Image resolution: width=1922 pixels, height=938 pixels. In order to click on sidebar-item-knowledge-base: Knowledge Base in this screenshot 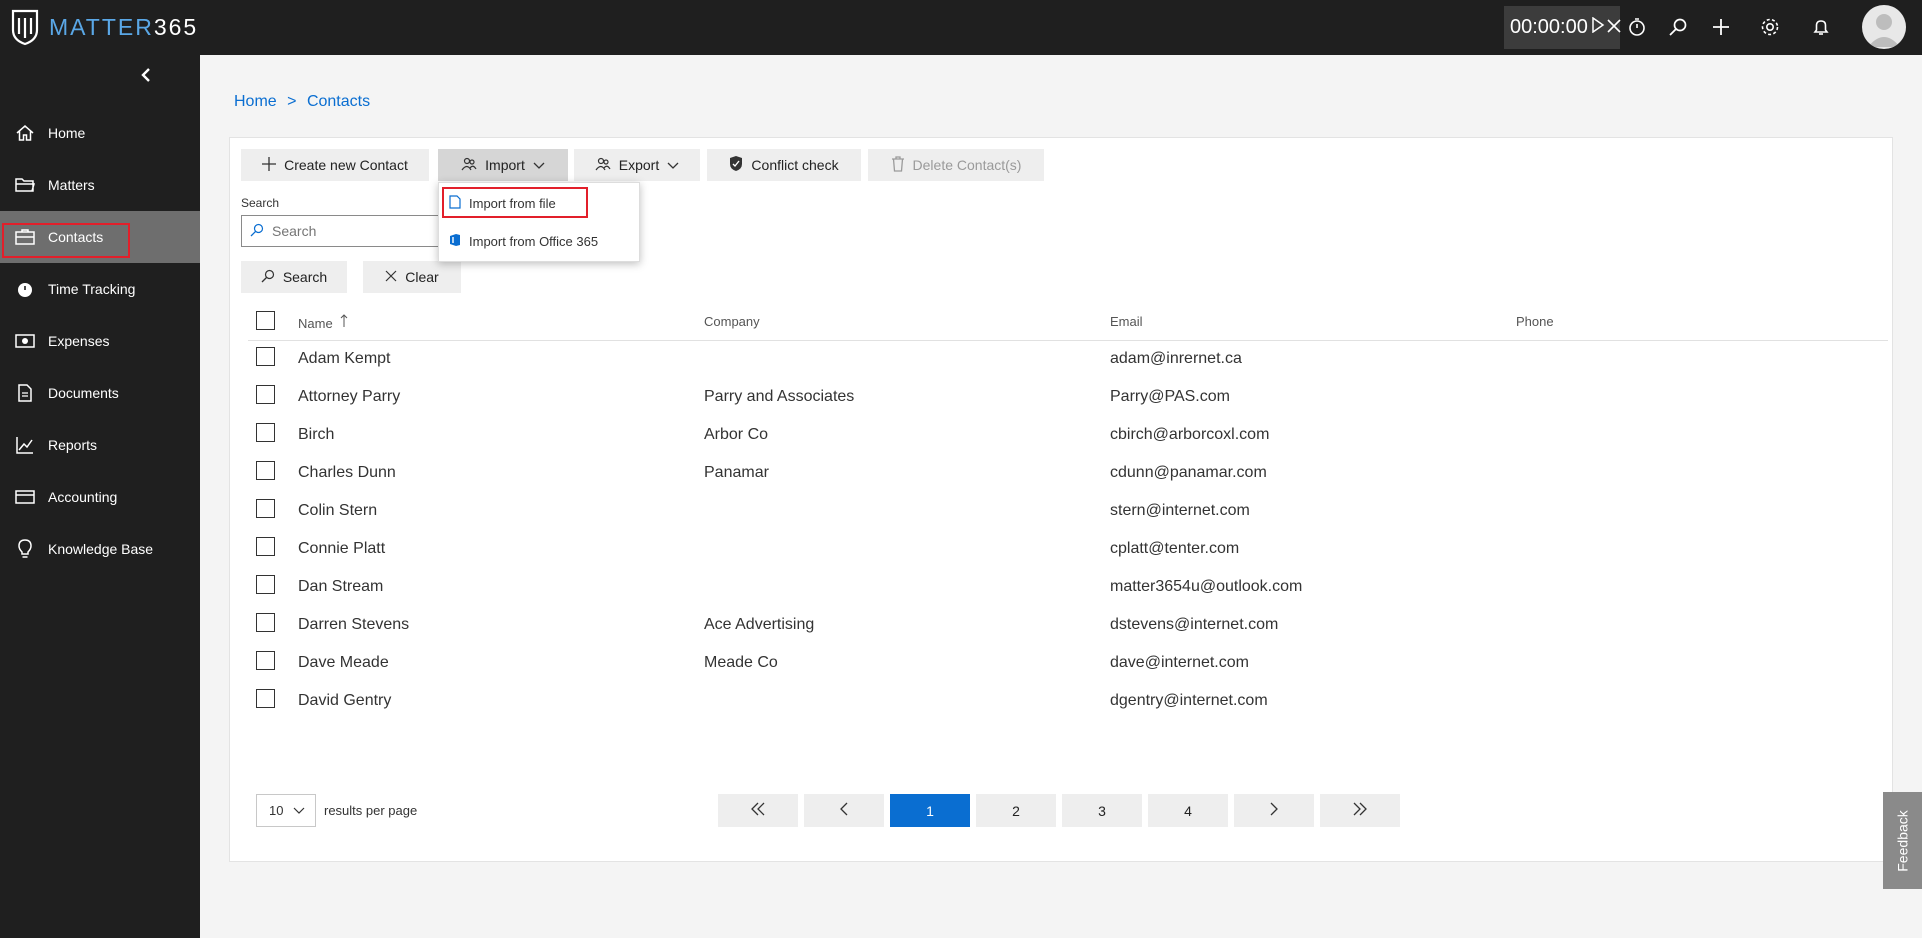, I will do `click(100, 549)`.